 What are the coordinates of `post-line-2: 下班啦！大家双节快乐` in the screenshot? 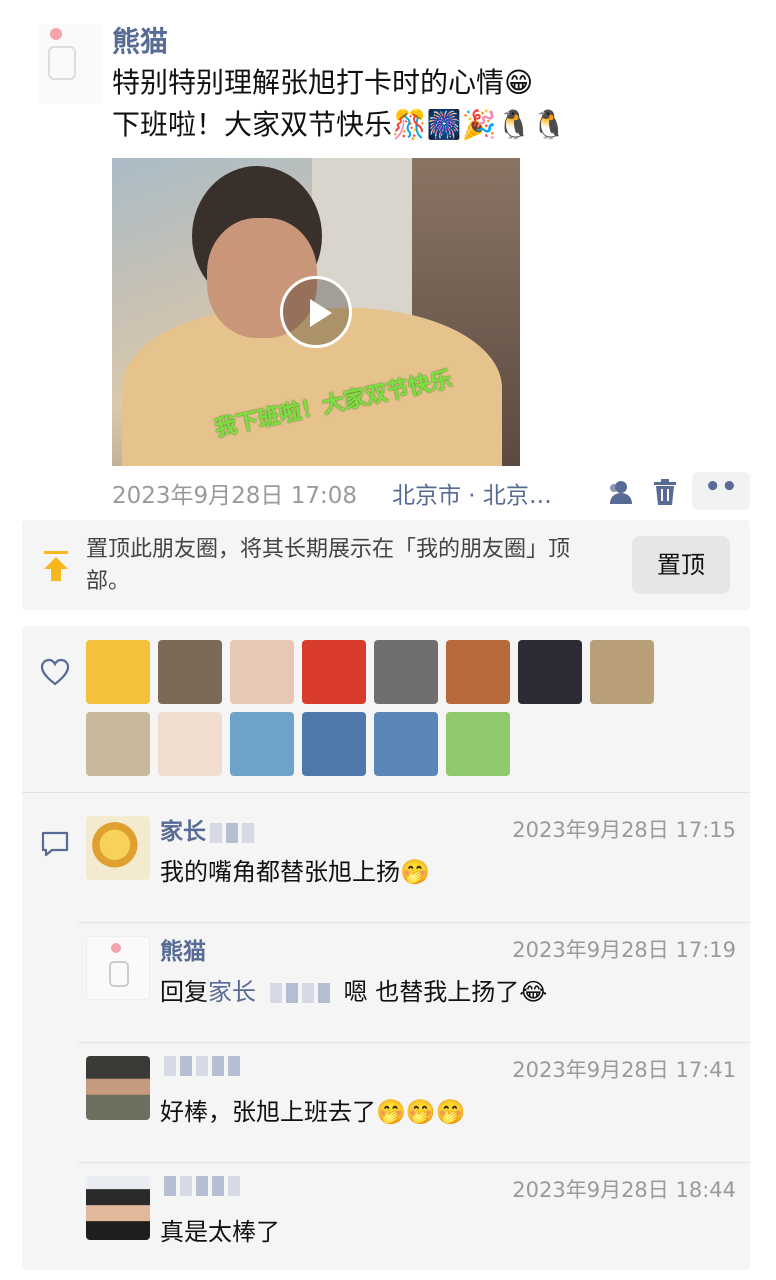 It's located at (252, 124).